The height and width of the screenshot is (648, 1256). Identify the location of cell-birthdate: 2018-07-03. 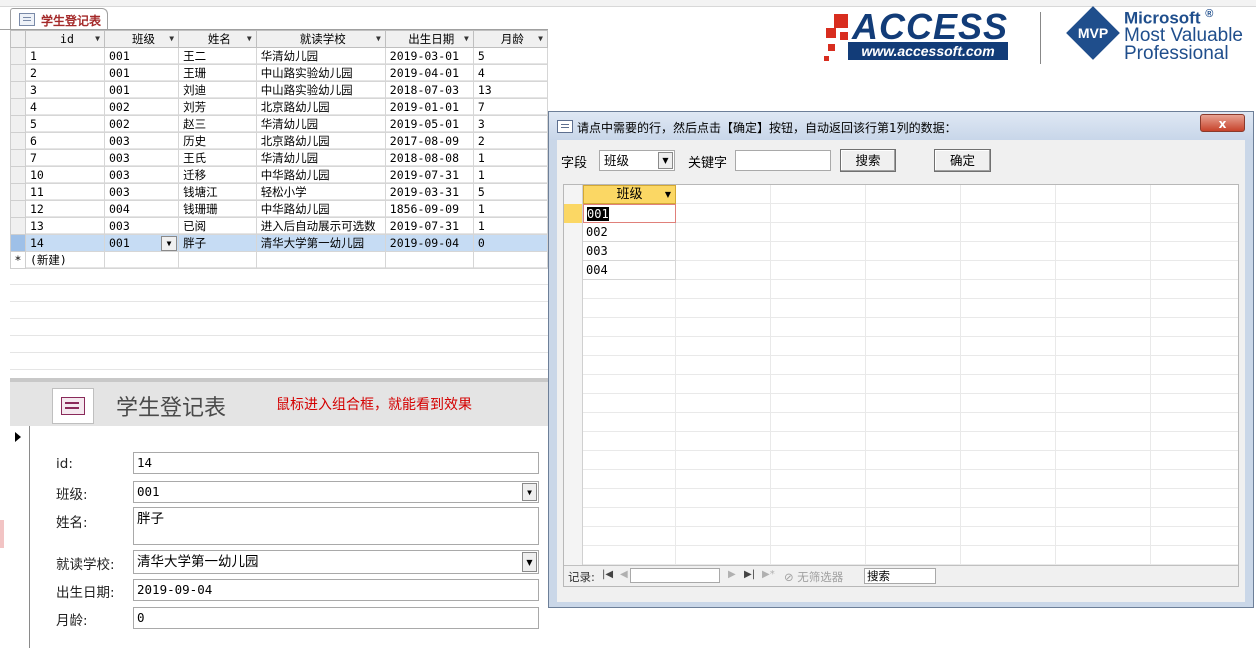
(429, 90).